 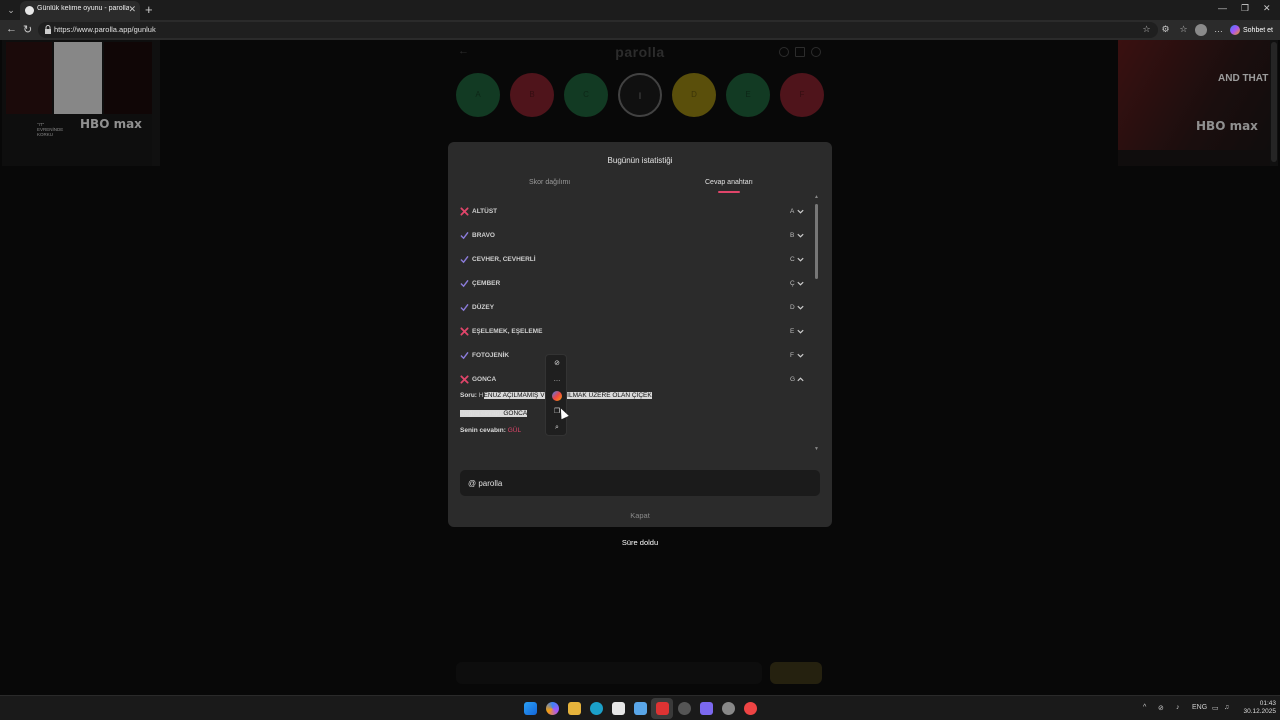 What do you see at coordinates (748, 95) in the screenshot?
I see `letter-circle: E` at bounding box center [748, 95].